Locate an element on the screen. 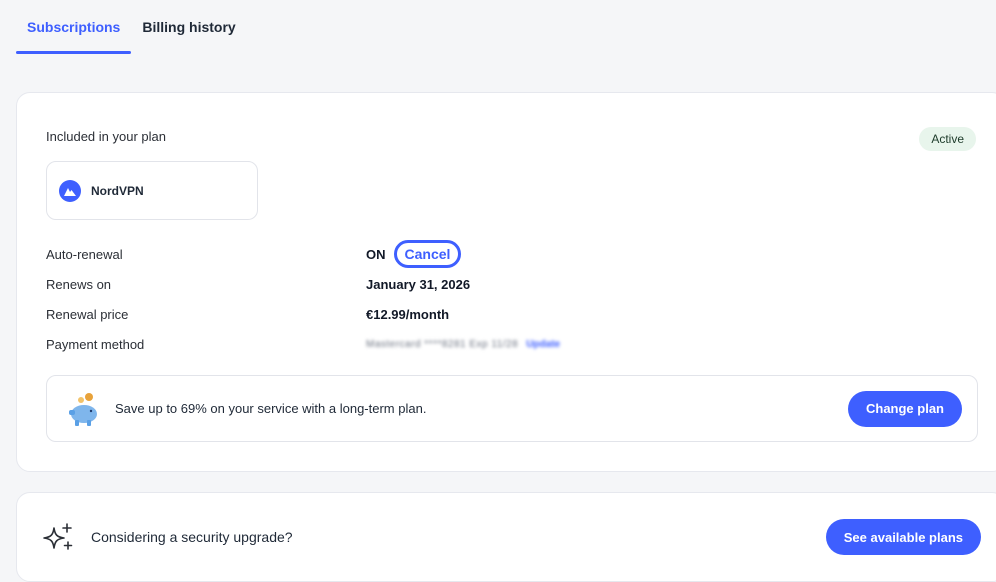  detail-row-renewal-price: Renewal price €12.99/month is located at coordinates (496, 314).